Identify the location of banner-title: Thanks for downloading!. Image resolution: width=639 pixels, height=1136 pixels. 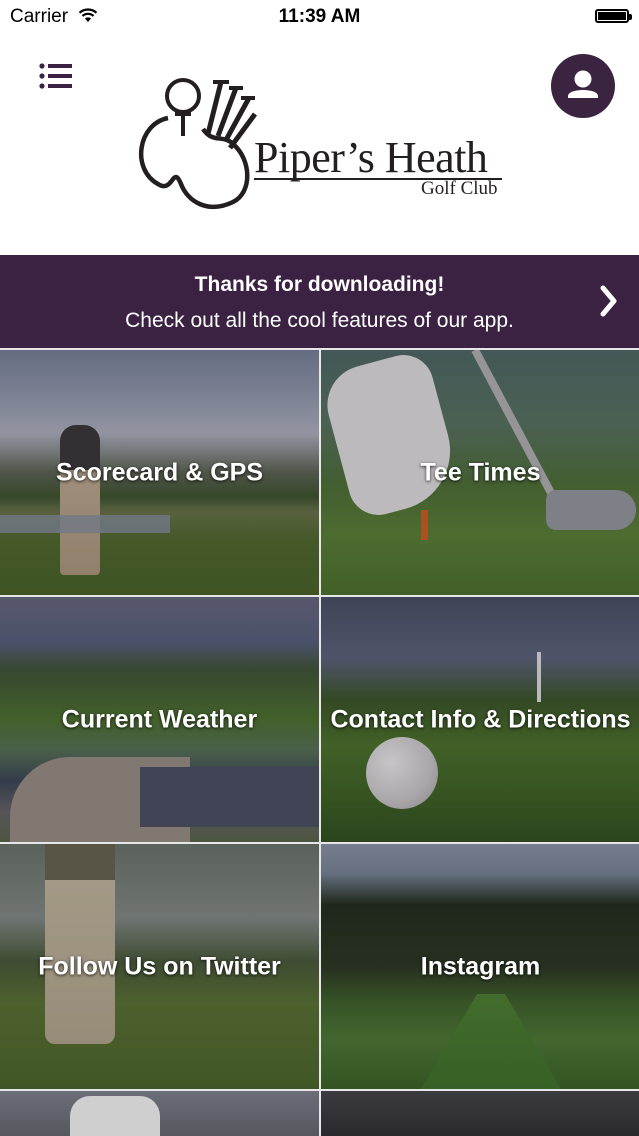
(319, 284).